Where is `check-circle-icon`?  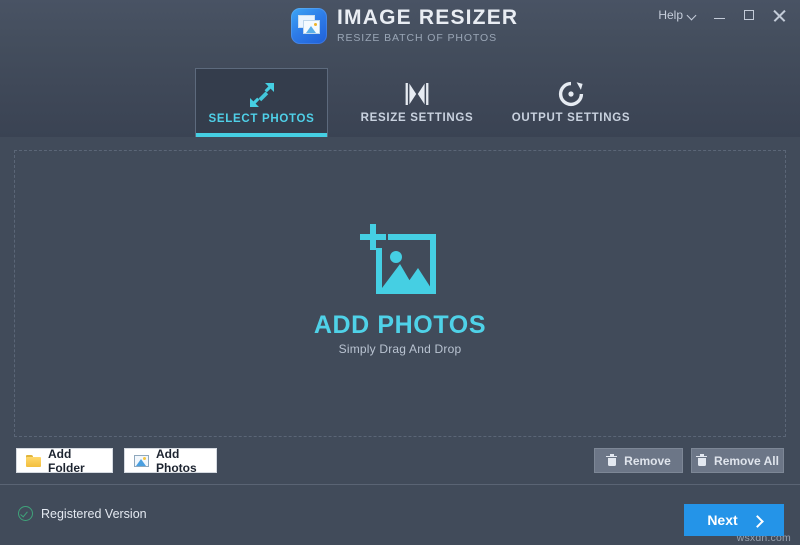
check-circle-icon is located at coordinates (25, 513).